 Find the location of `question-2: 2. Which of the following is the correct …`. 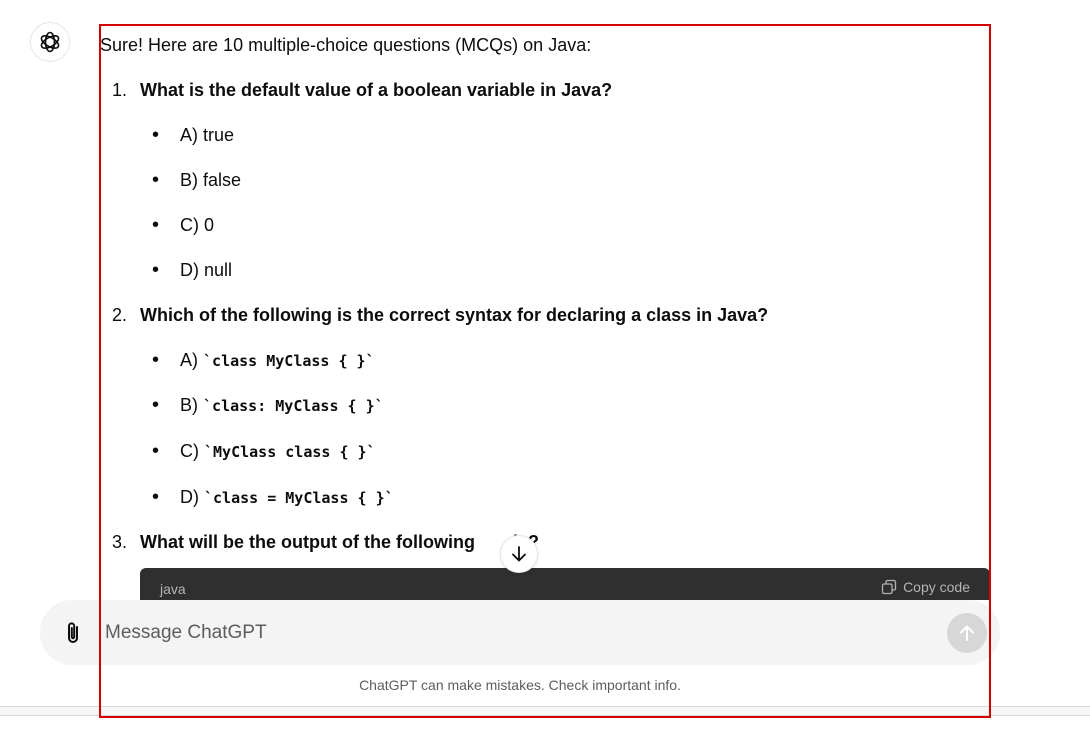

question-2: 2. Which of the following is the correct … is located at coordinates (440, 315).